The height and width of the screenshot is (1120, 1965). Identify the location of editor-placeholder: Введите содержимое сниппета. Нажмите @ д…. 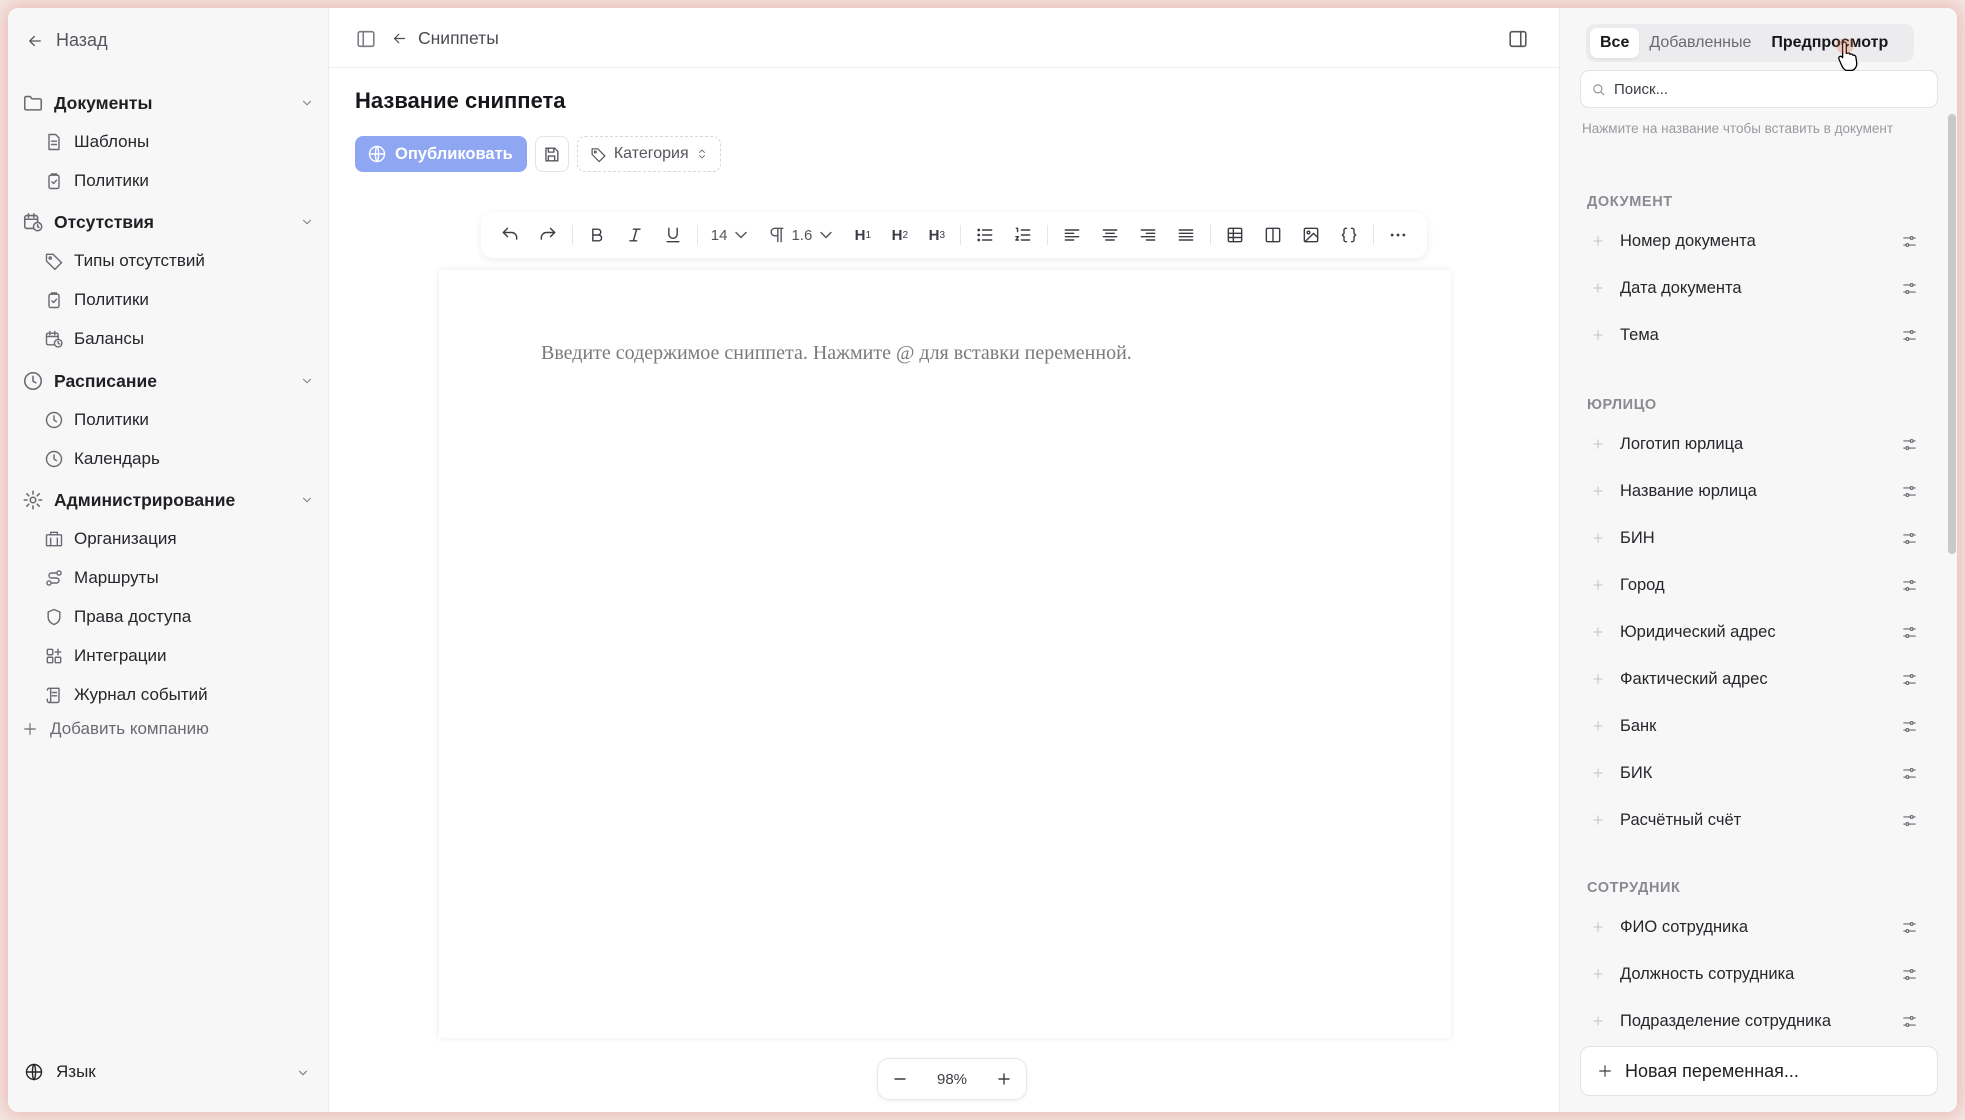
(836, 353).